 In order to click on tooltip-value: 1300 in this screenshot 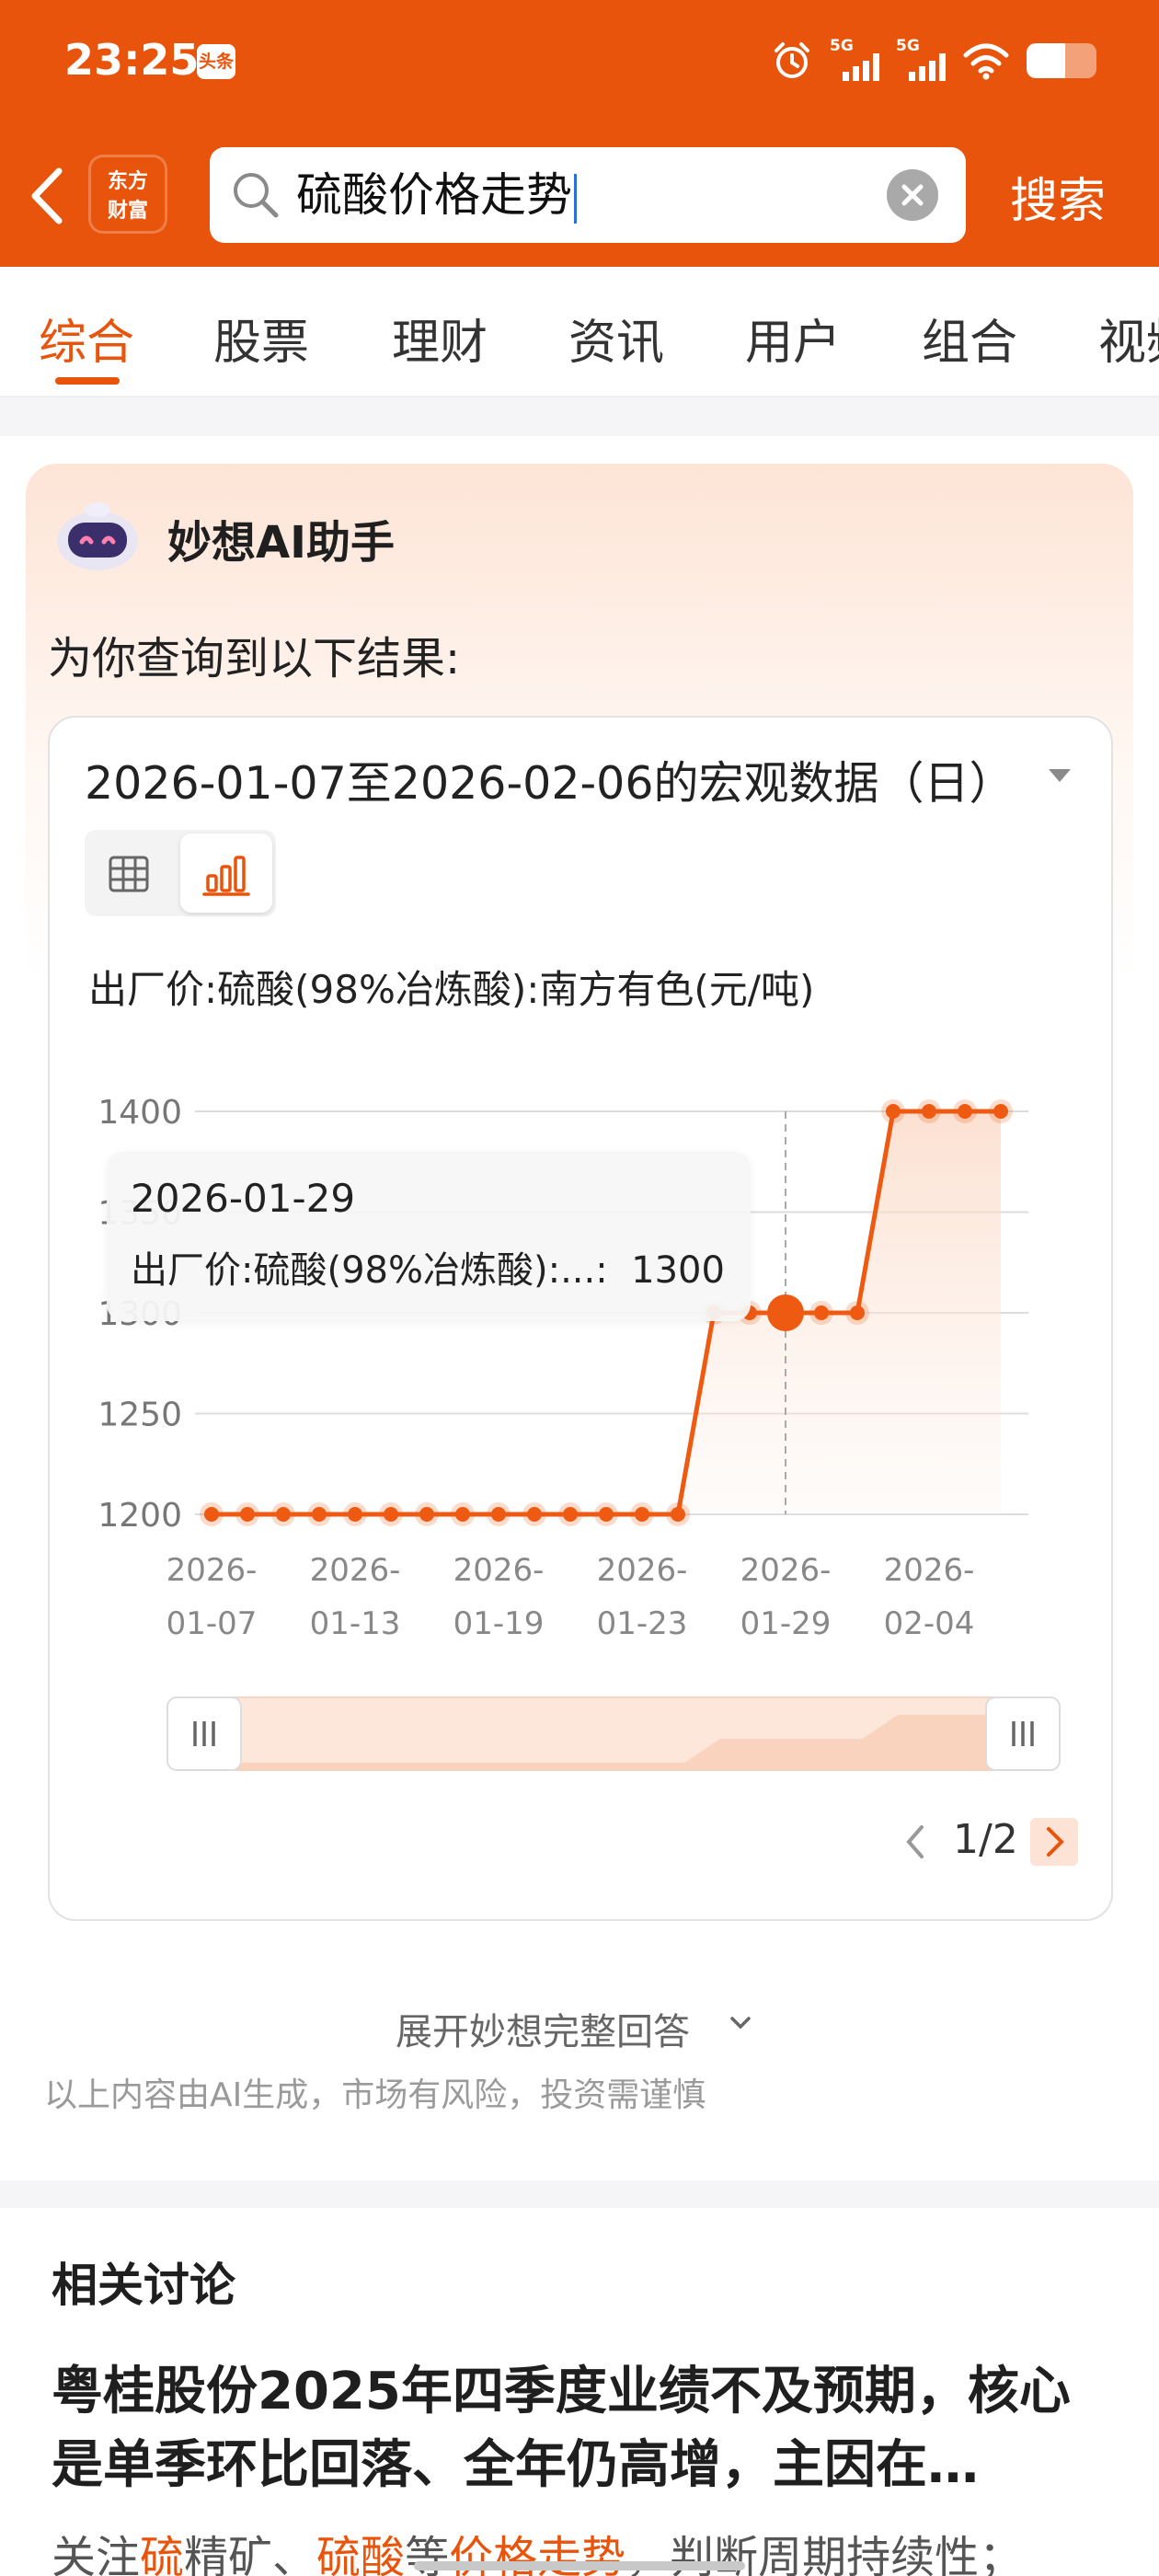, I will do `click(678, 1270)`.